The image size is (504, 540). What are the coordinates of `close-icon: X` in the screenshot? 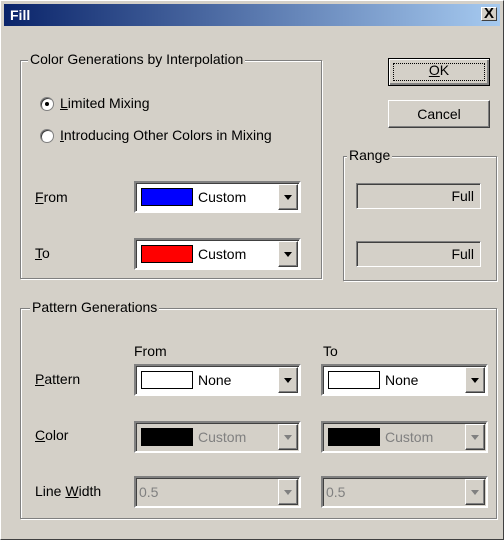 It's located at (488, 13).